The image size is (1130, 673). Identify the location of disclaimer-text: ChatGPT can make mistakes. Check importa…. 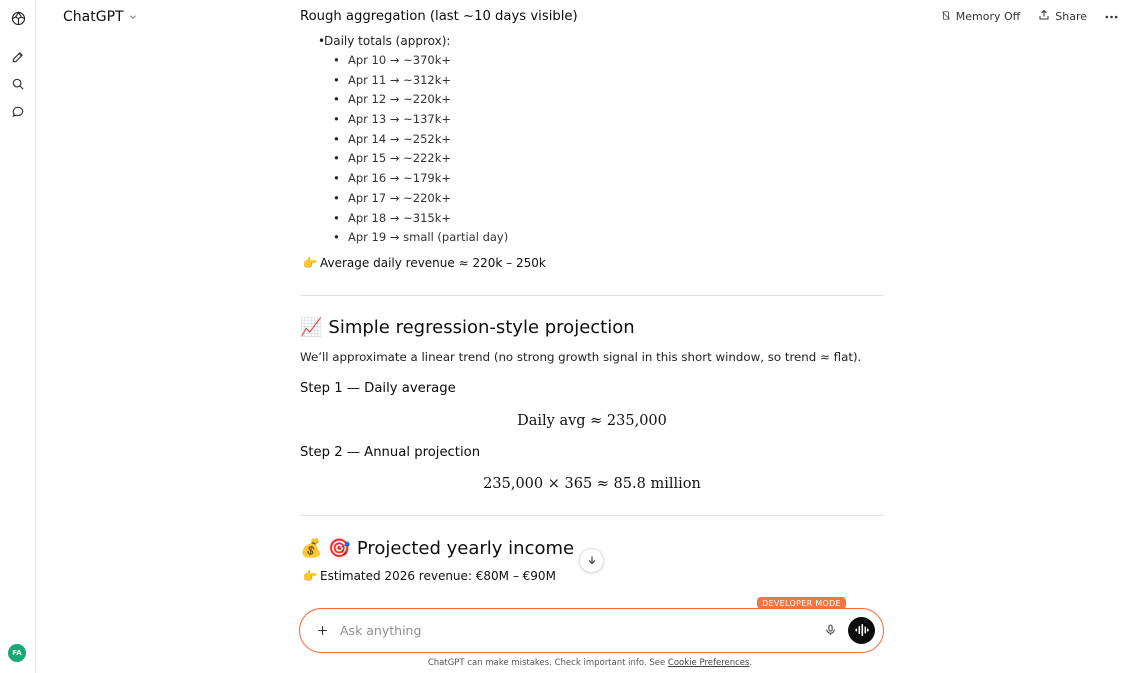
(547, 663).